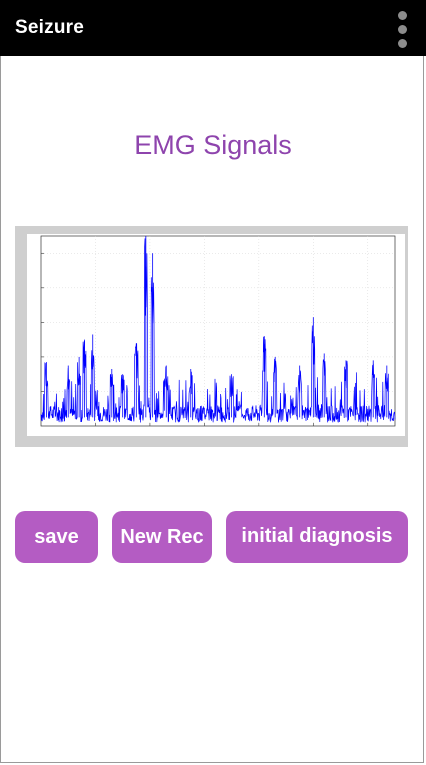 The height and width of the screenshot is (765, 426). I want to click on save-button: save, so click(56, 537).